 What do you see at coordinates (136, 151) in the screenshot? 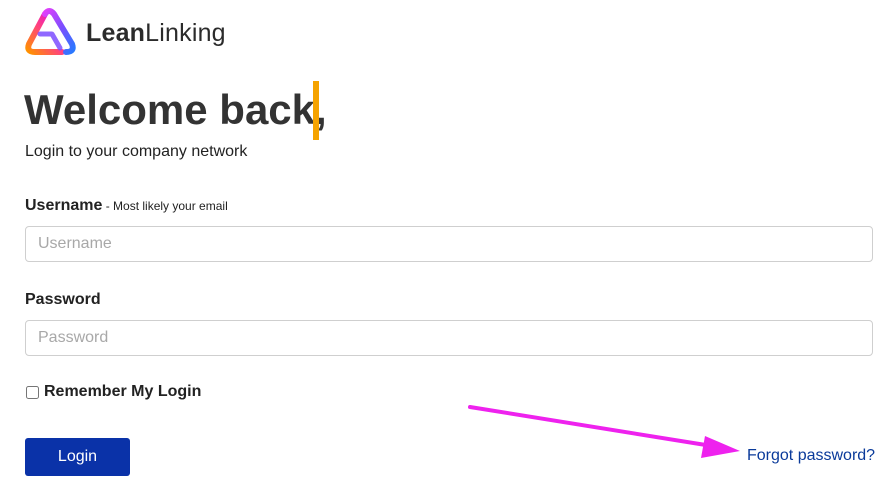
I see `page-subtitle: Login to your company network` at bounding box center [136, 151].